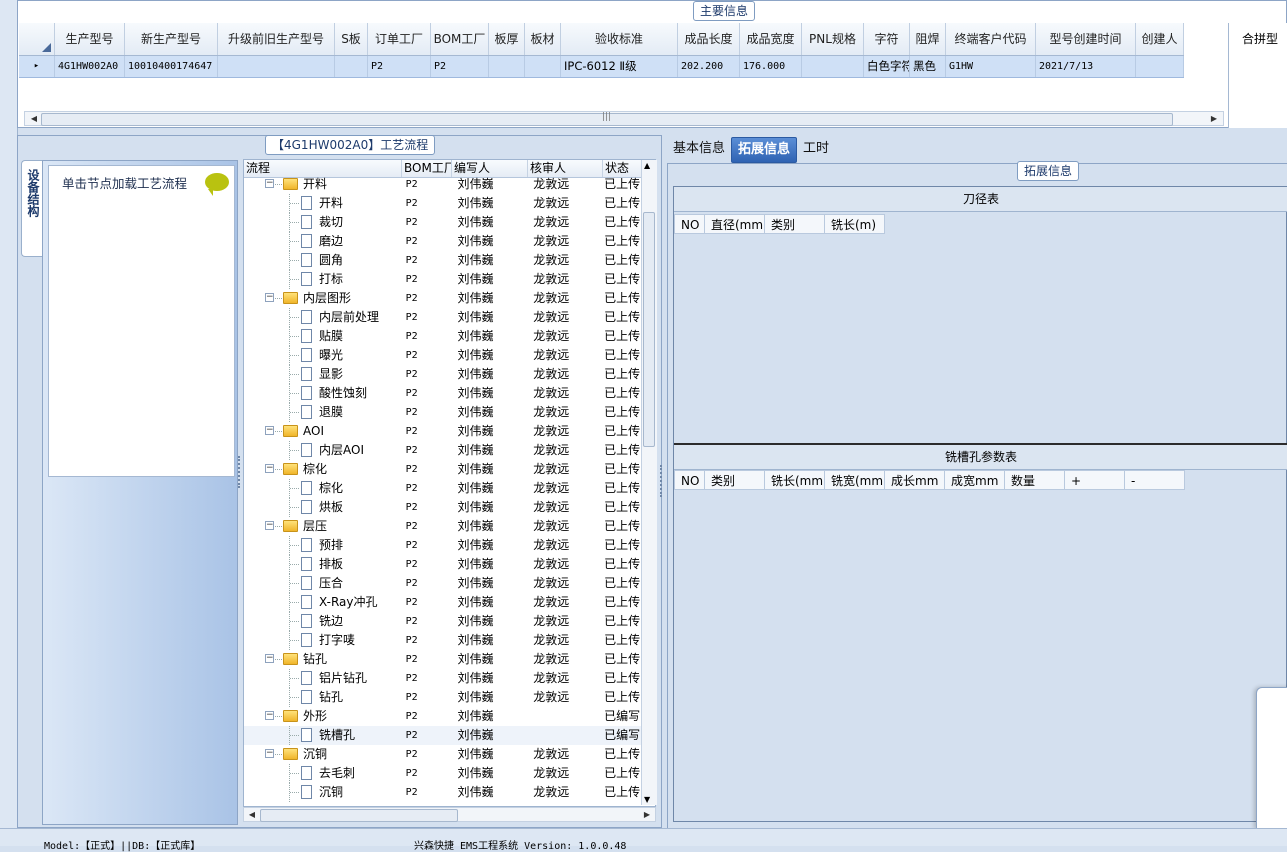 This screenshot has width=1287, height=852. What do you see at coordinates (443, 773) in the screenshot?
I see `tree-row: 去毛刺 P2 刘伟巍 龙敦远 已上传` at bounding box center [443, 773].